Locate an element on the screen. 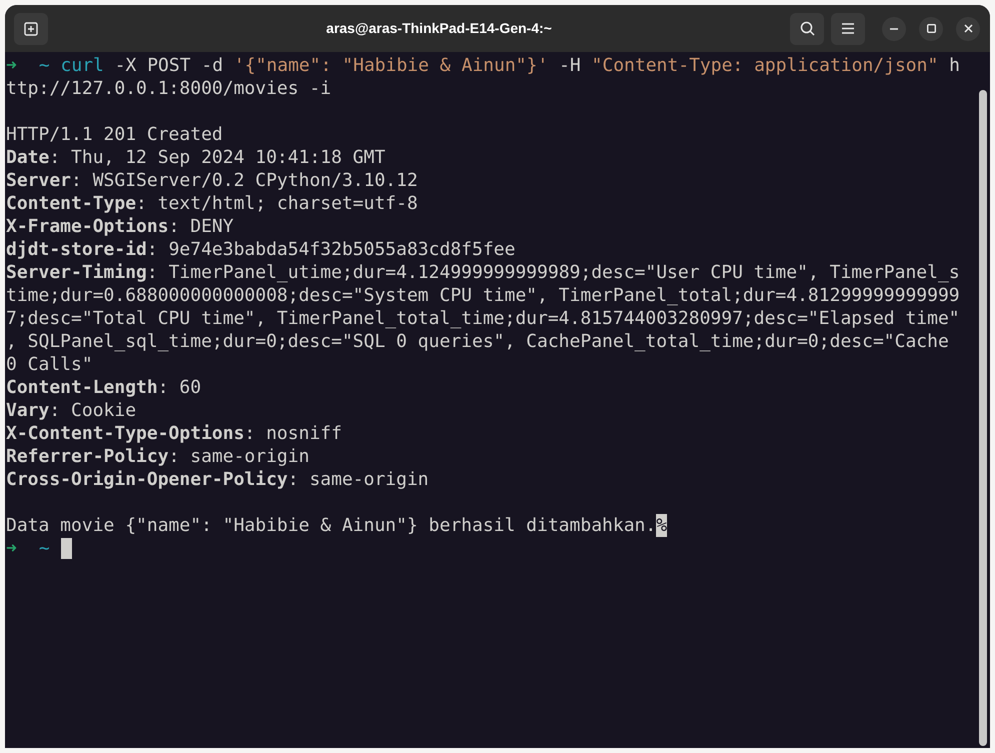 This screenshot has height=753, width=995. header-name: Server is located at coordinates (39, 180).